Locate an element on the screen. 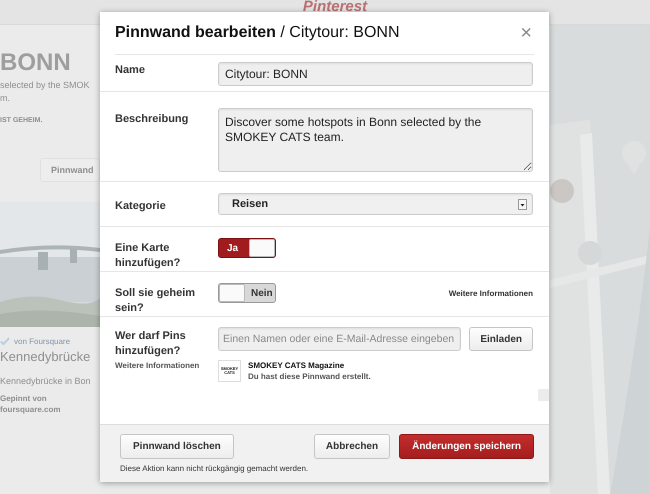  name-field: Citytour: BONN is located at coordinates (375, 74).